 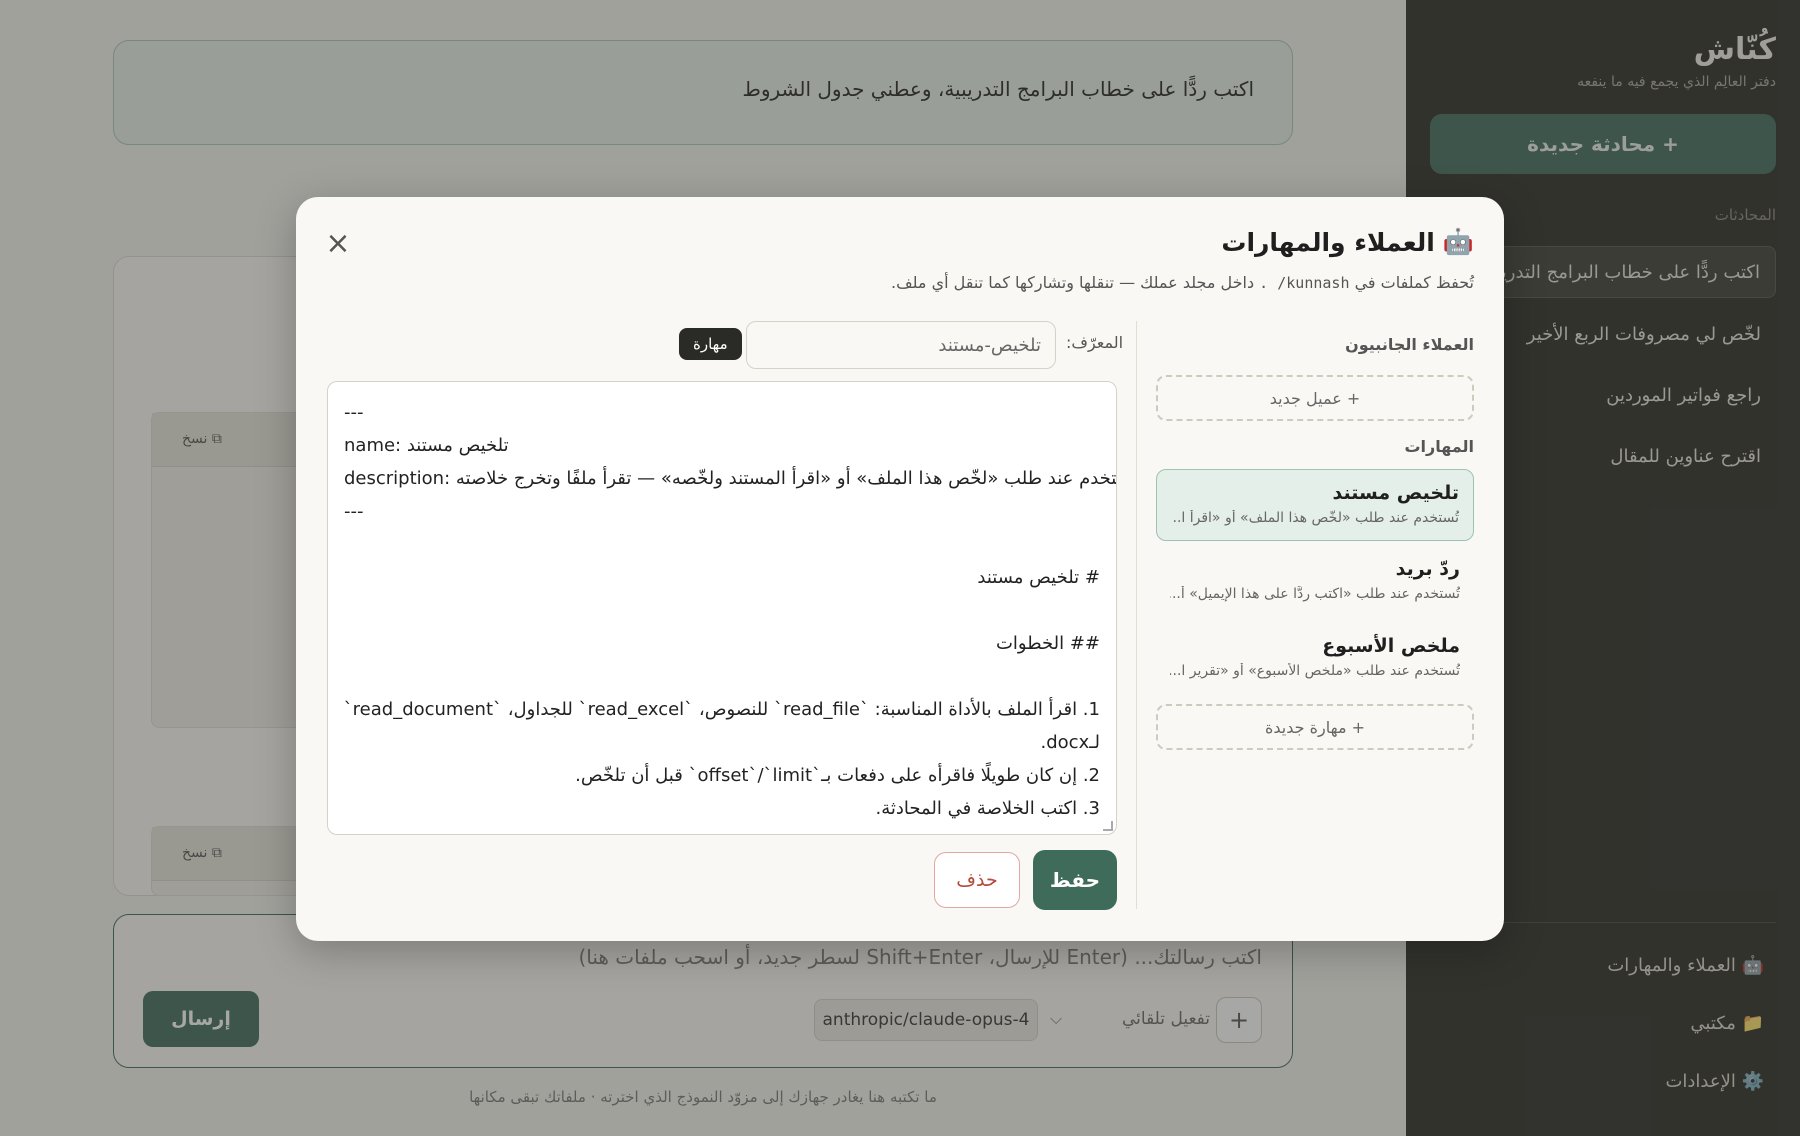 I want to click on close-icon: ×, so click(x=338, y=245).